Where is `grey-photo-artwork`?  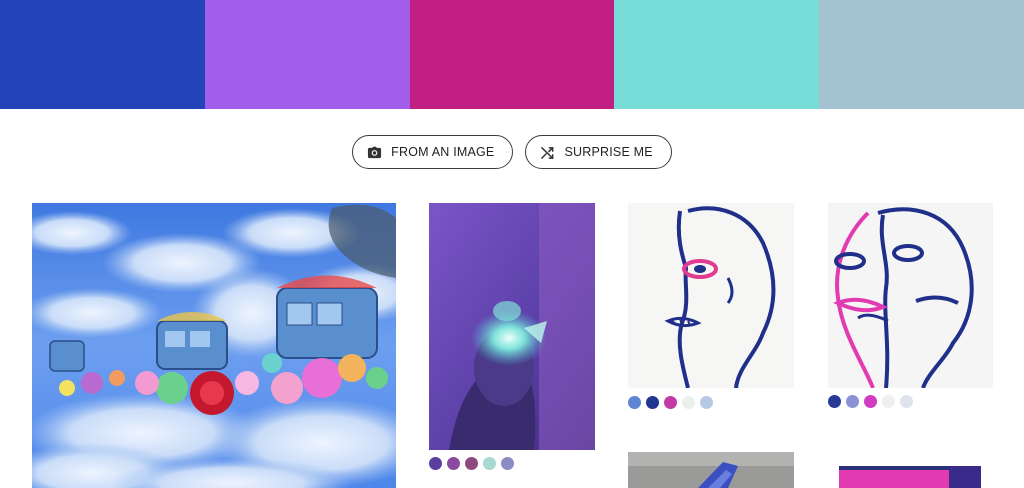
grey-photo-artwork is located at coordinates (711, 470).